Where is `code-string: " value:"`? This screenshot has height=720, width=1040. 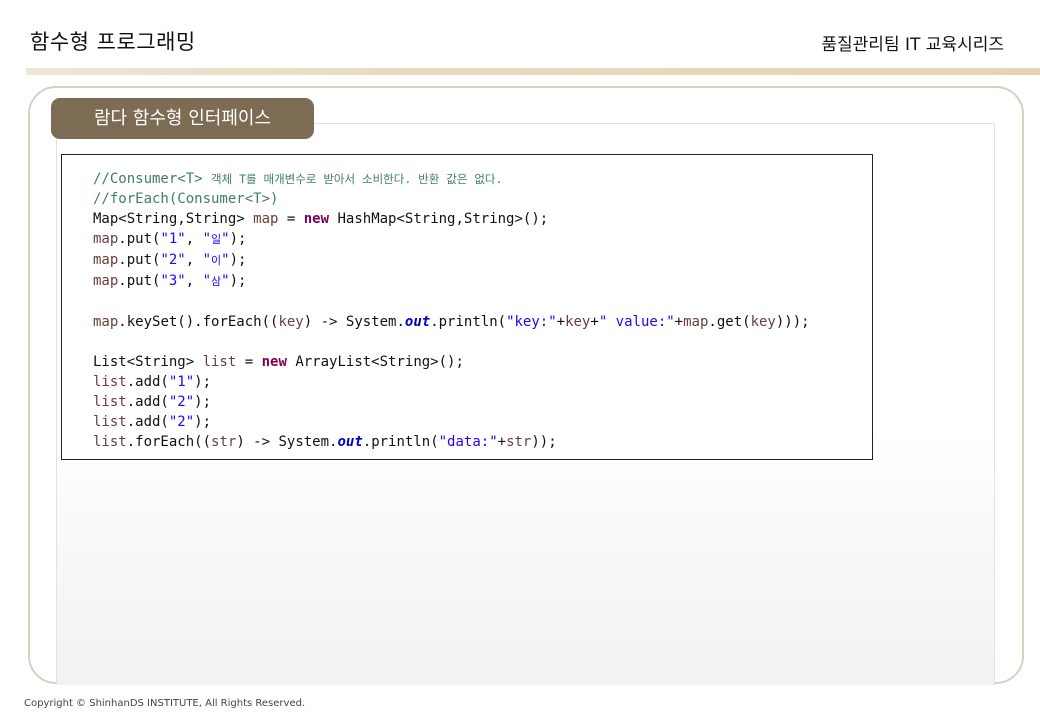 code-string: " value:" is located at coordinates (636, 322).